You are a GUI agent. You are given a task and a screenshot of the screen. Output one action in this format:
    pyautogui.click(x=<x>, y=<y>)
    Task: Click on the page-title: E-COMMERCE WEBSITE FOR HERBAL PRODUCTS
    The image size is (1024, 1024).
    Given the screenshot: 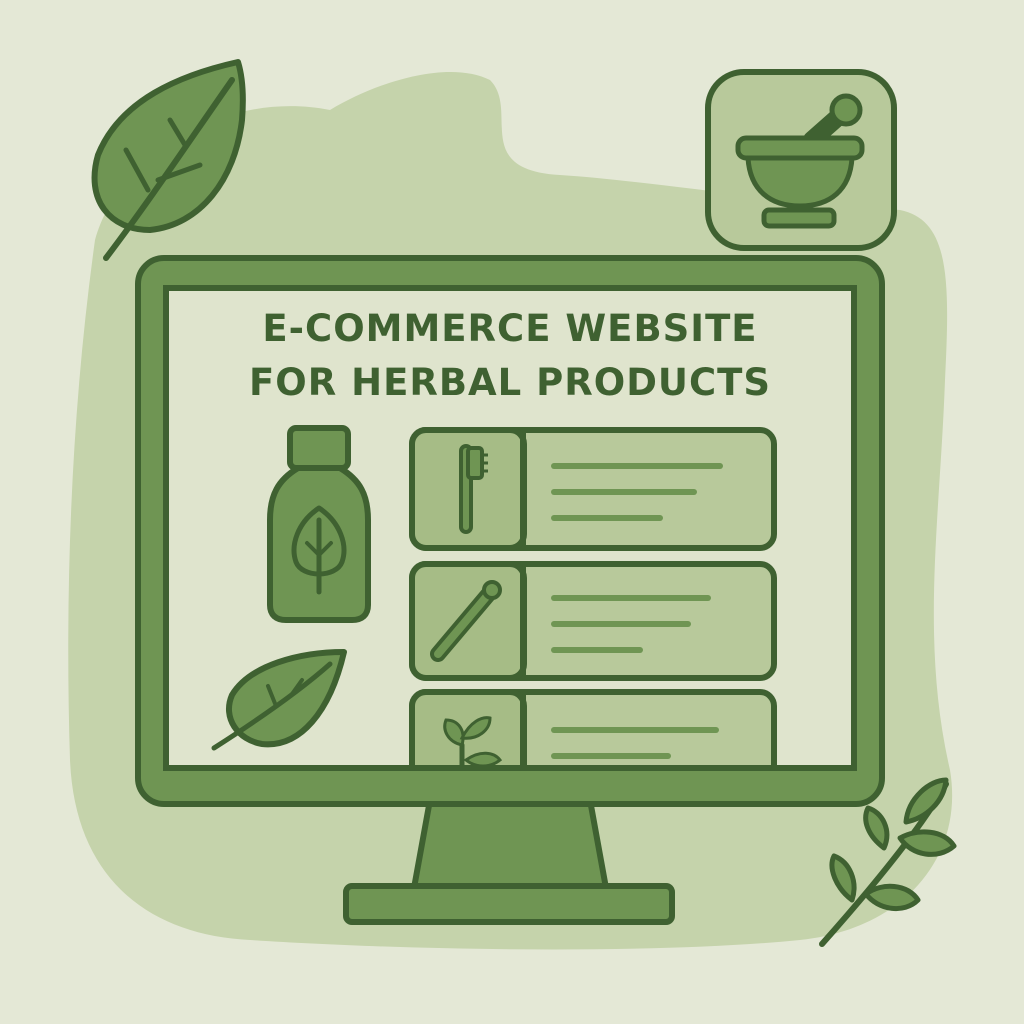 What is the action you would take?
    pyautogui.click(x=510, y=356)
    